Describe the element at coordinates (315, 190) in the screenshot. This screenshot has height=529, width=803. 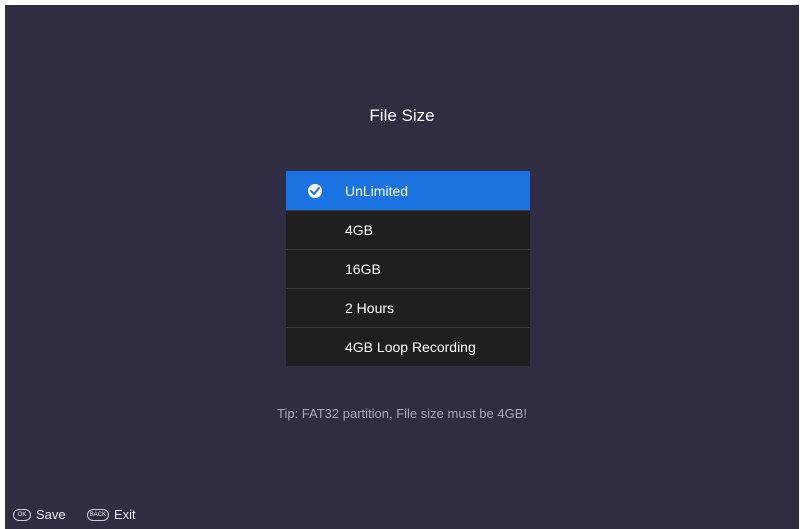
I see `check-circle-icon` at that location.